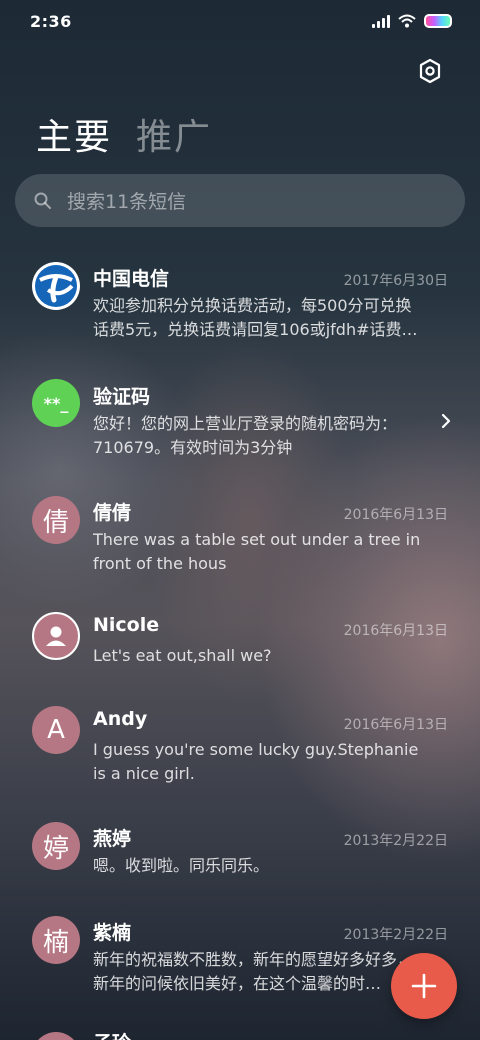 The width and height of the screenshot is (480, 1040). I want to click on signal-icon, so click(381, 21).